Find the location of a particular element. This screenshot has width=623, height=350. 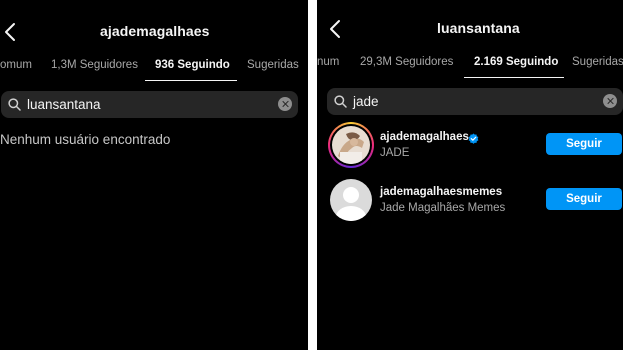

tab-seguindo: 2.169 Seguindo is located at coordinates (516, 62).